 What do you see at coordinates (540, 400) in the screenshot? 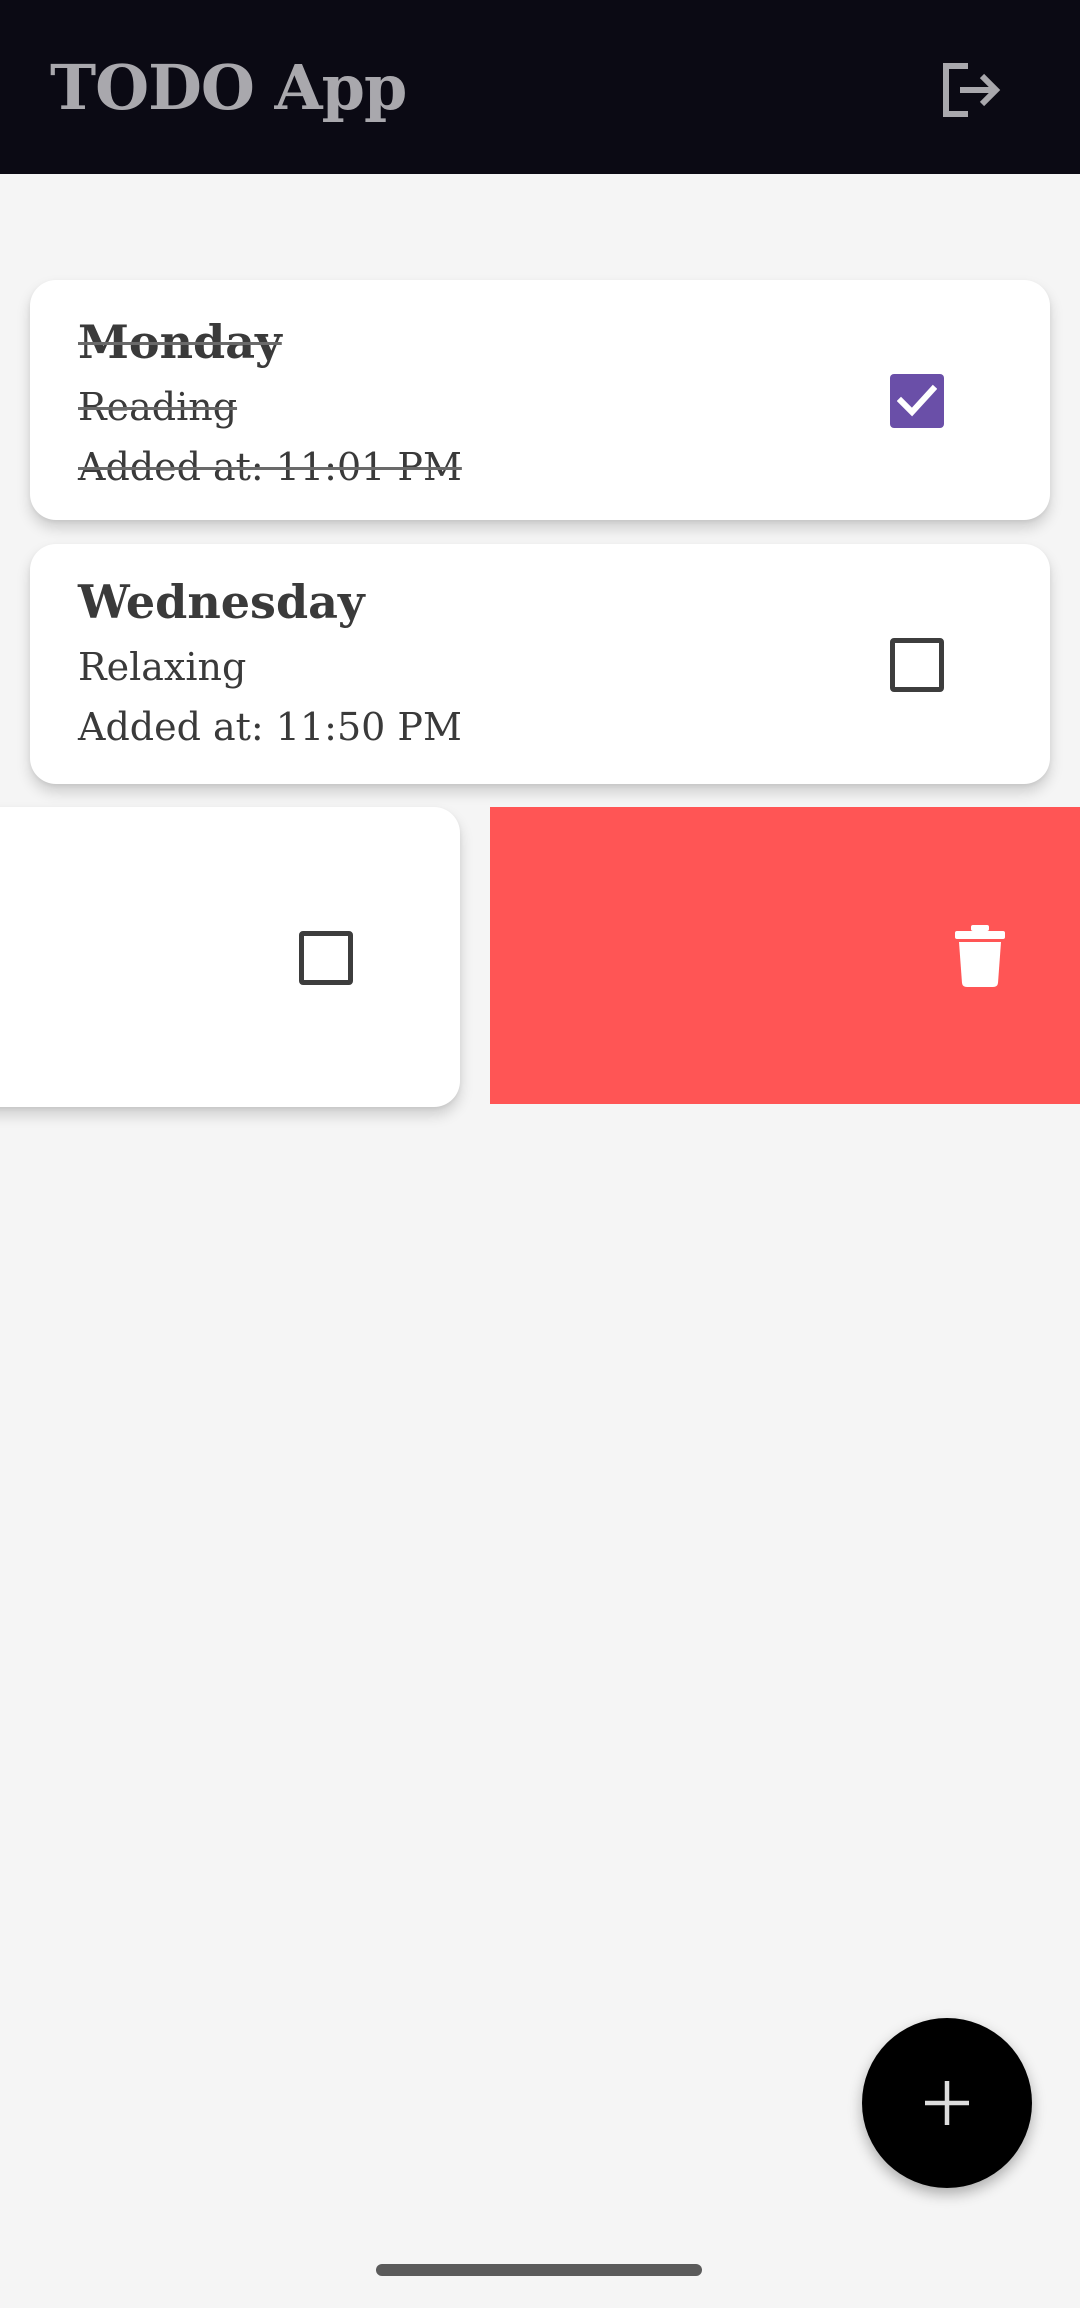
I see `todo-card-monday: Monday Reading Added at: 11:01 PM` at bounding box center [540, 400].